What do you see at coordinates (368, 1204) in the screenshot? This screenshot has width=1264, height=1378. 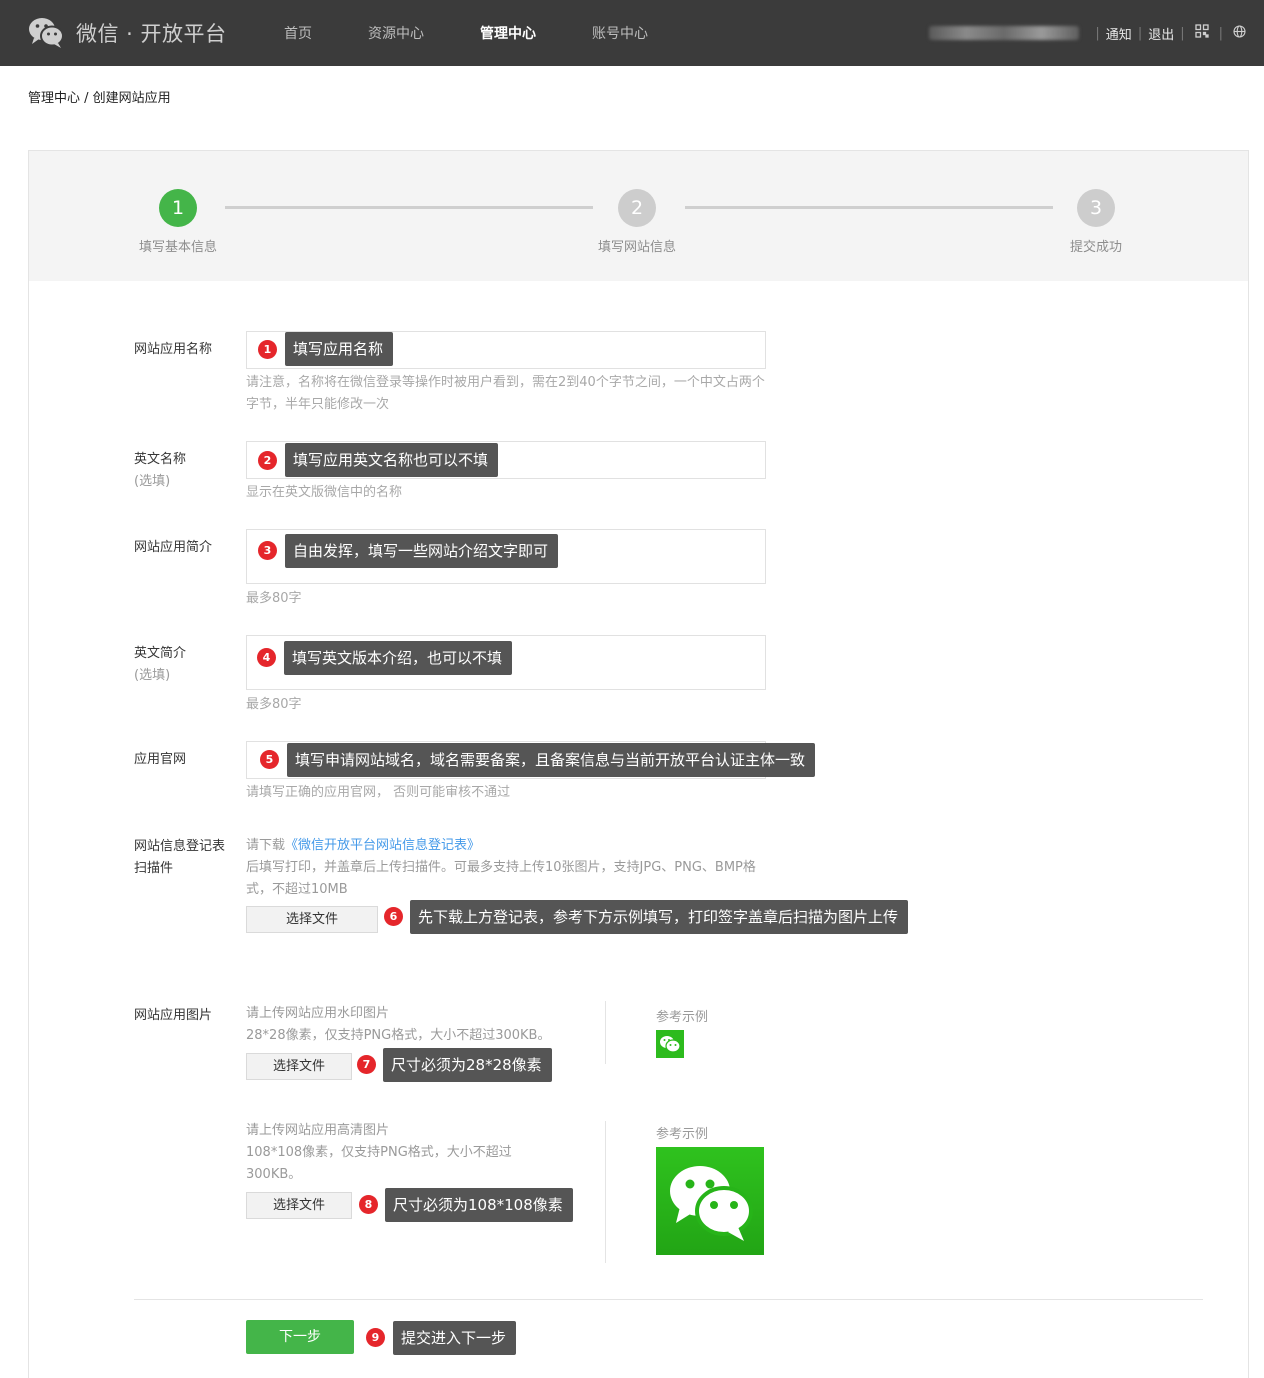 I see `annotation-badge-8: 8` at bounding box center [368, 1204].